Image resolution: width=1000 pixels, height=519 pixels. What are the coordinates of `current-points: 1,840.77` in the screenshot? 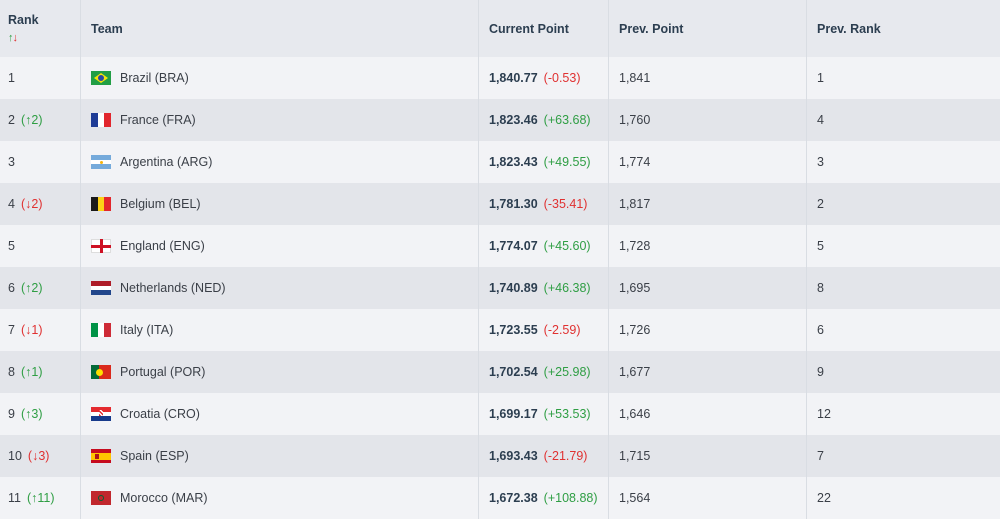 It's located at (513, 78).